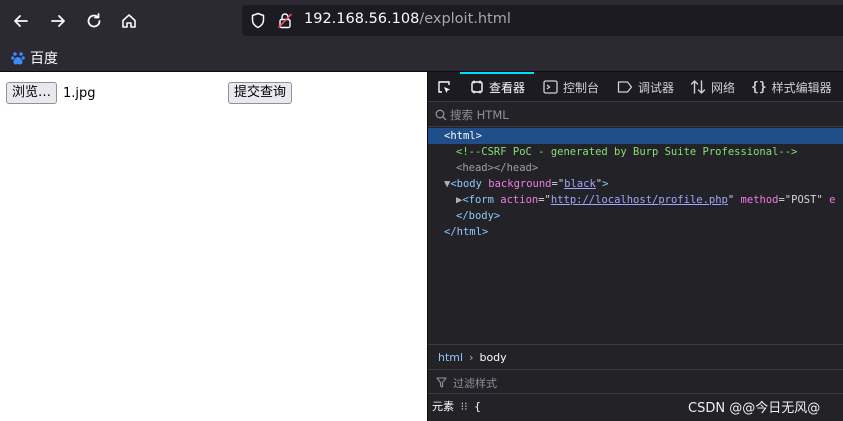 This screenshot has height=421, width=843. I want to click on url-path: /exploit.html, so click(465, 19).